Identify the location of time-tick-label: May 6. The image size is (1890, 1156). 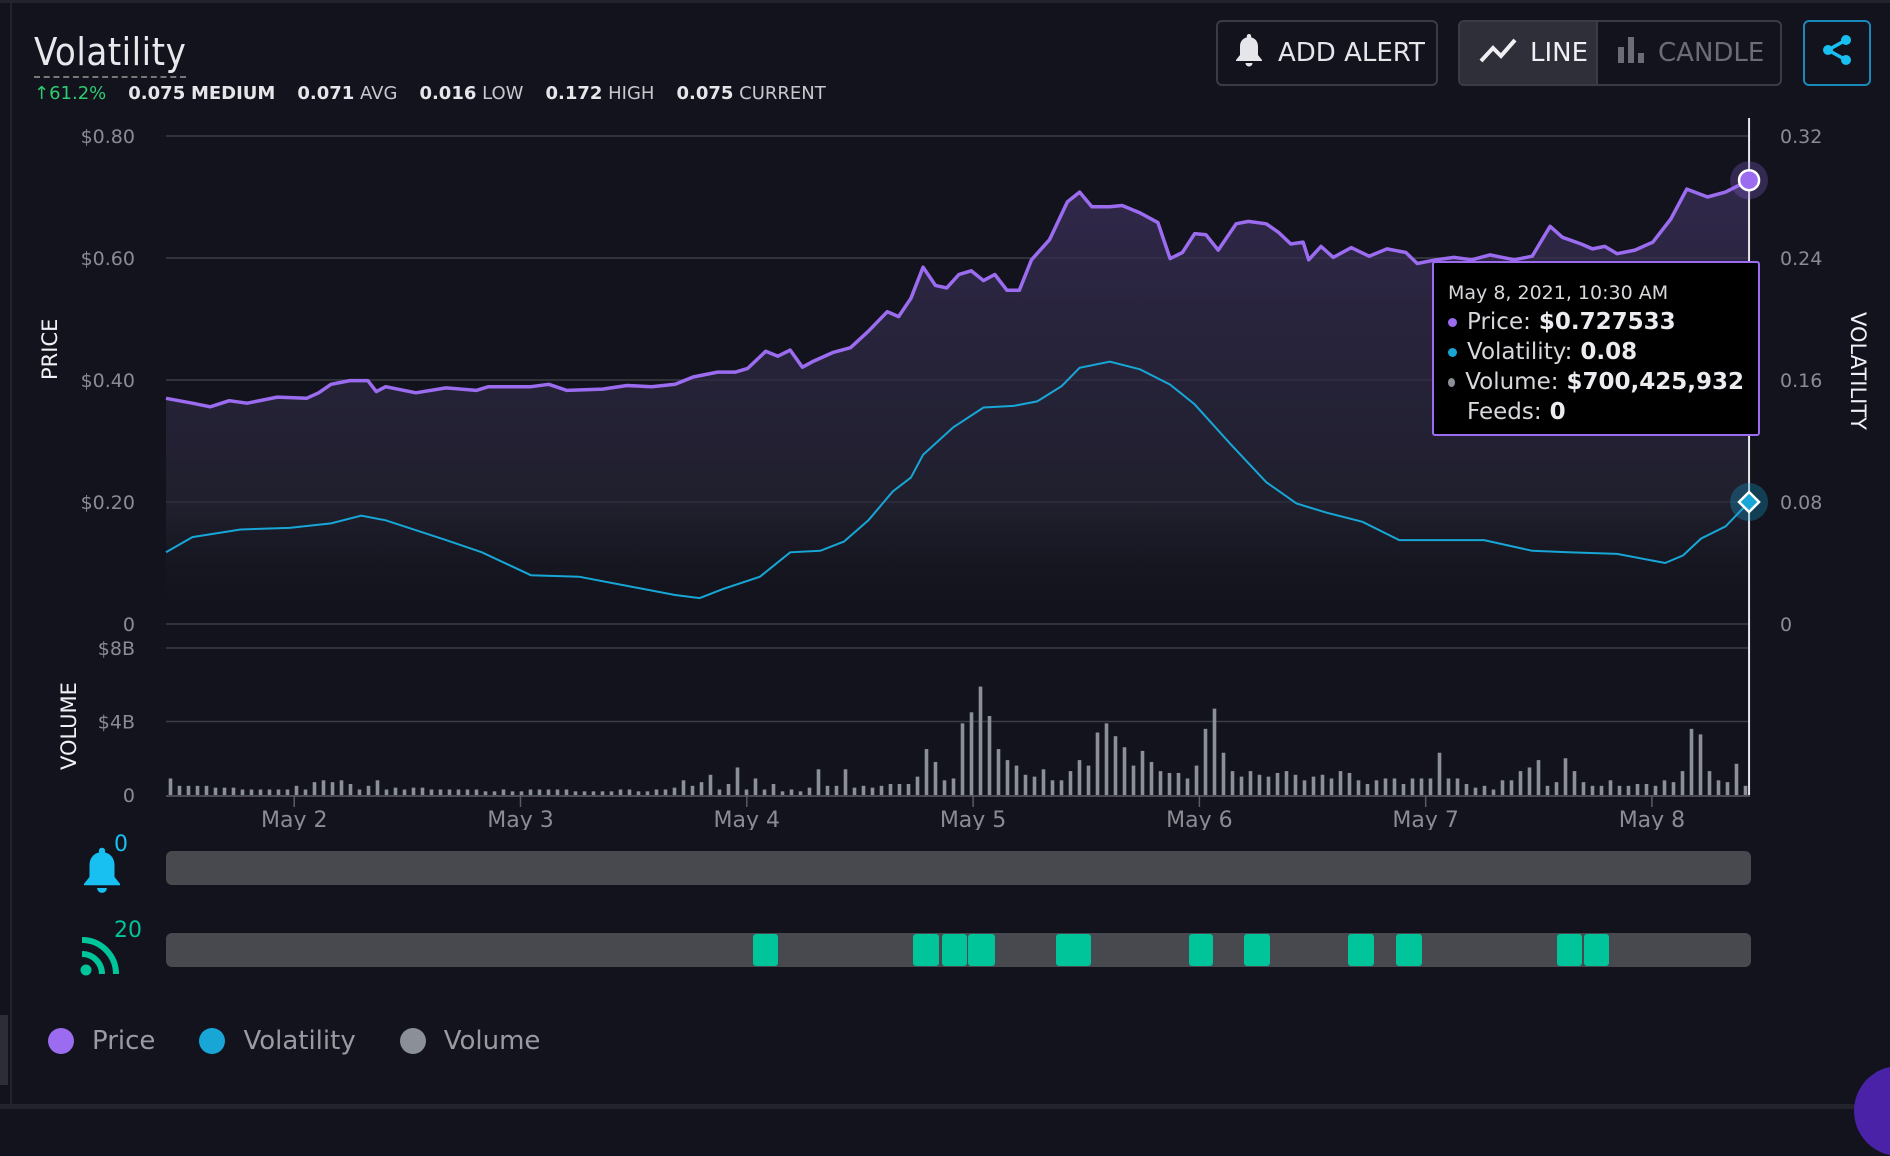
(1199, 819).